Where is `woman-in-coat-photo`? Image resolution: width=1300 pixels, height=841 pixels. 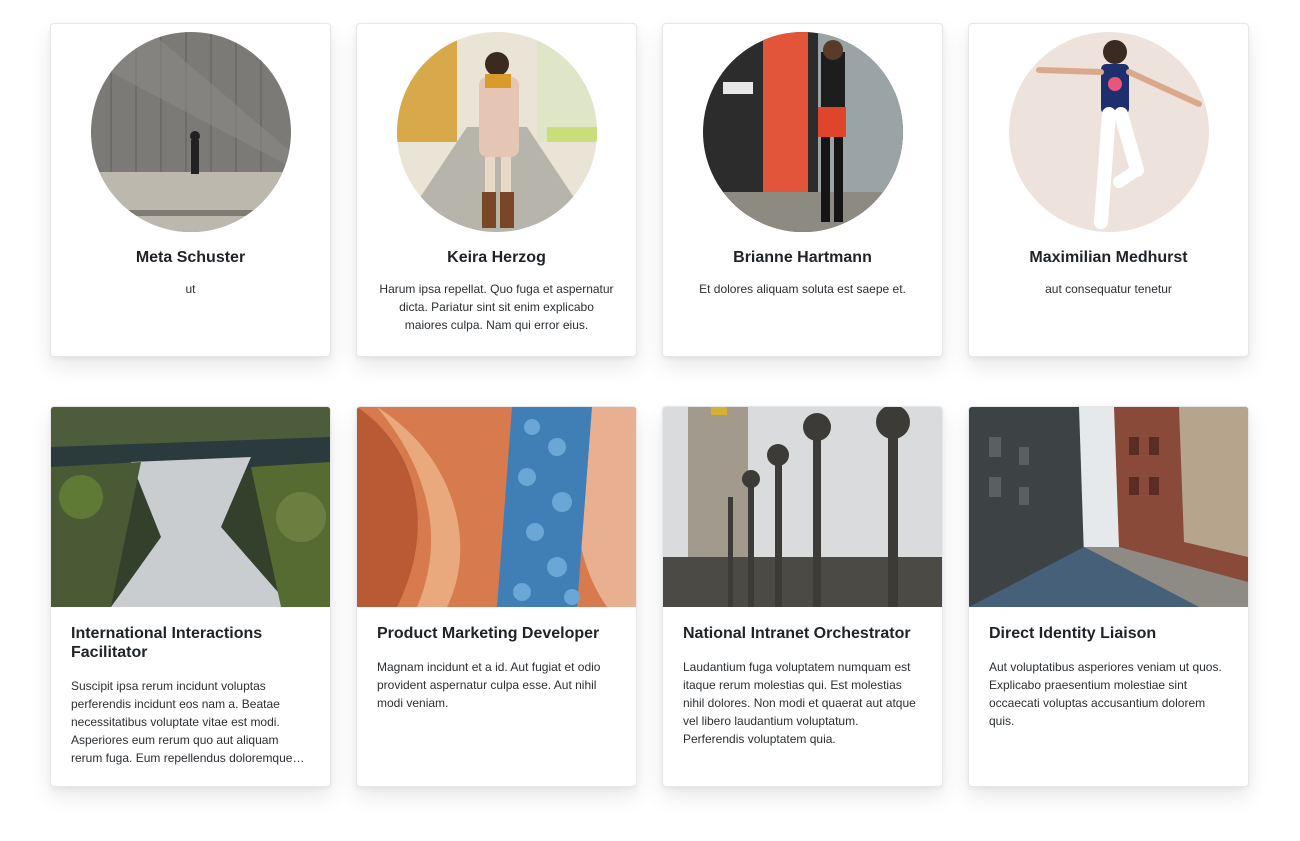 woman-in-coat-photo is located at coordinates (496, 132).